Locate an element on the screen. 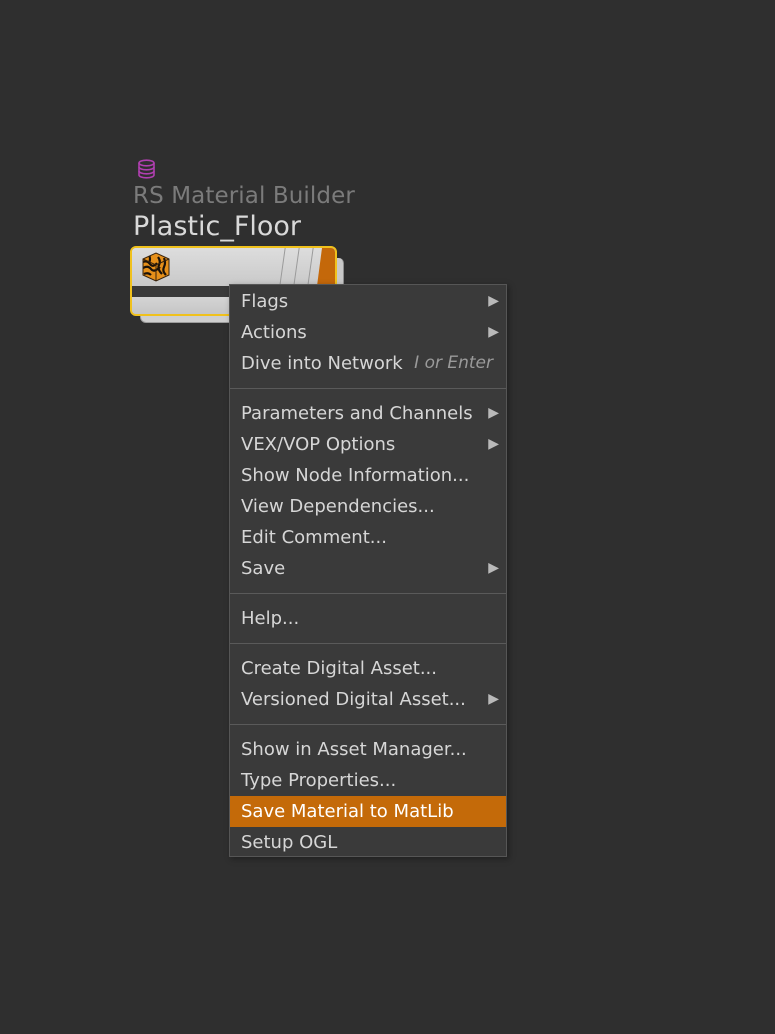 Image resolution: width=775 pixels, height=1034 pixels. menu-item-label: Save is located at coordinates (263, 568).